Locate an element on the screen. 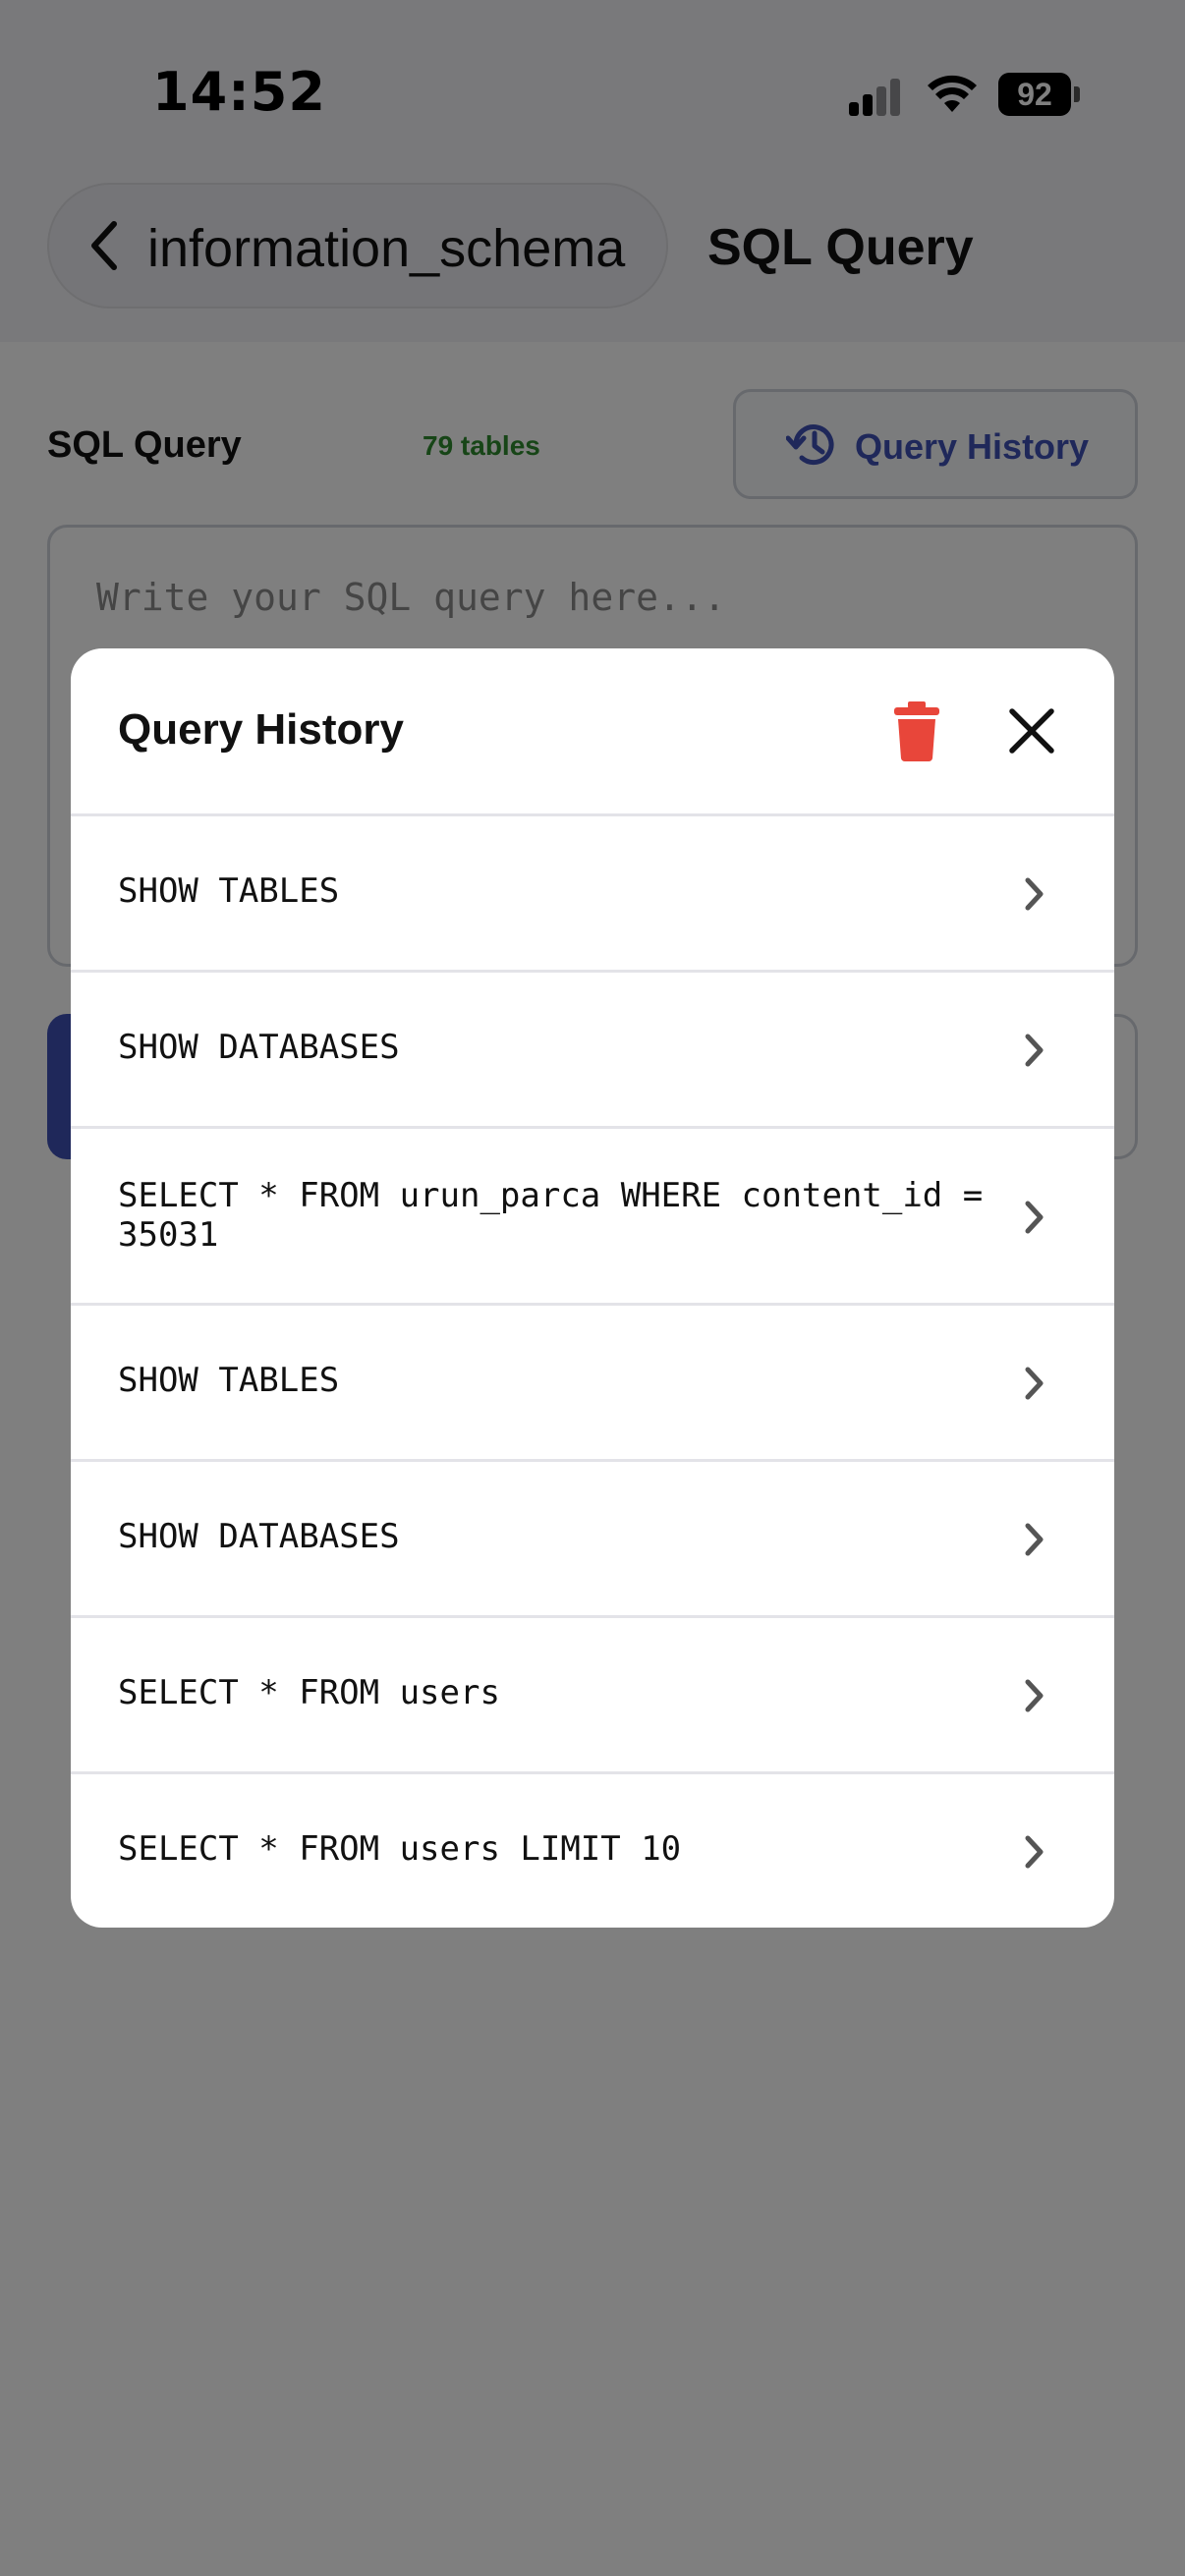  close-icon is located at coordinates (1031, 730).